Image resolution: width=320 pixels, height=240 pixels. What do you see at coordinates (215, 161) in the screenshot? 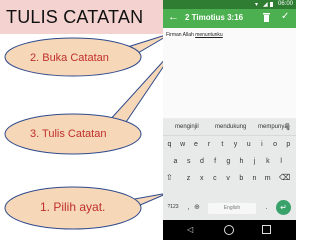
I see `key-f: f` at bounding box center [215, 161].